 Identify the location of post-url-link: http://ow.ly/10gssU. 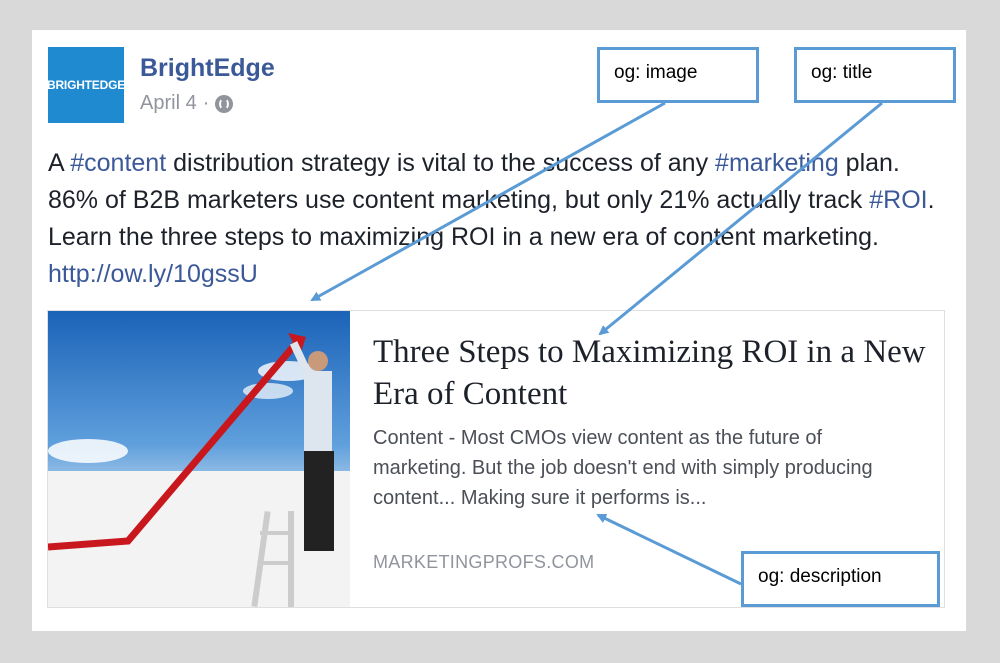
(153, 274).